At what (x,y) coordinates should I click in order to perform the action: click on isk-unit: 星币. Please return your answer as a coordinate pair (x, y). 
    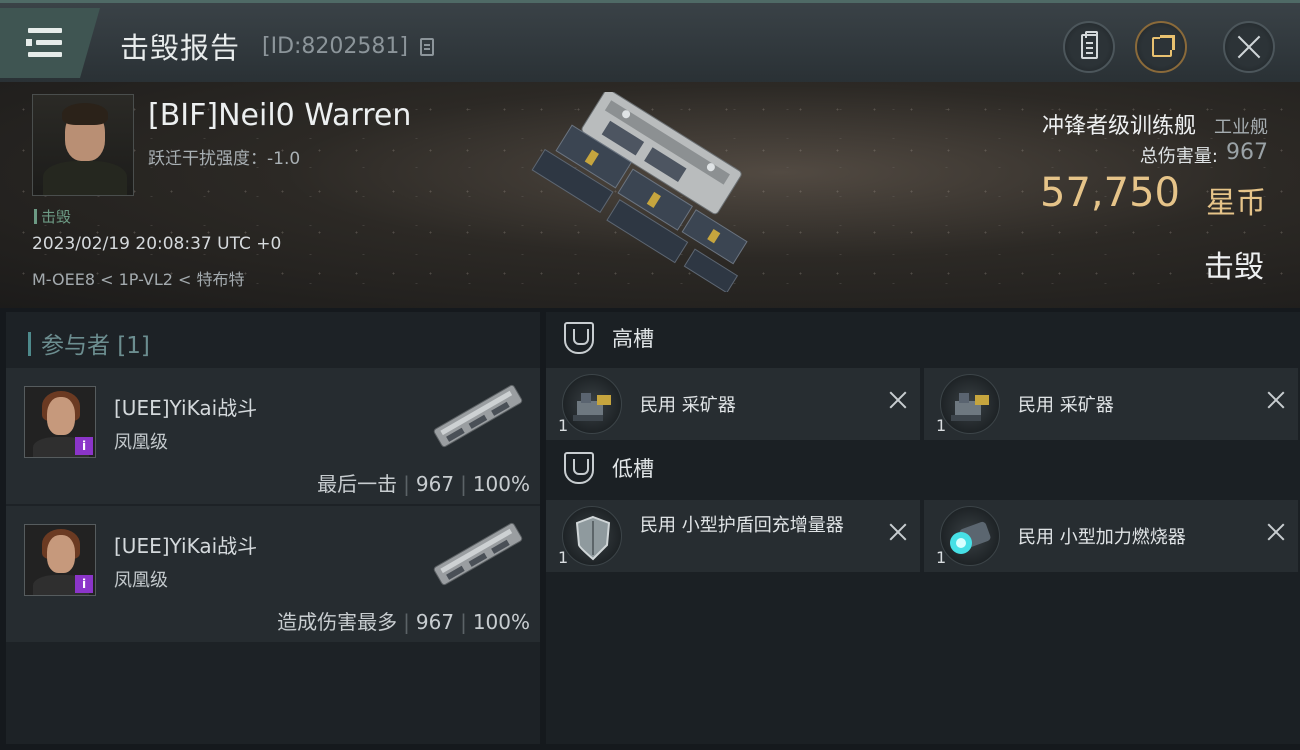
    Looking at the image, I should click on (1236, 203).